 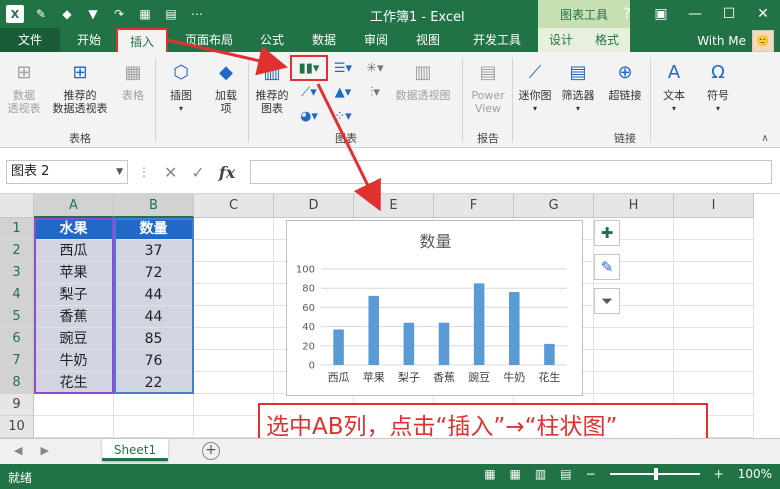 What do you see at coordinates (67, 172) in the screenshot?
I see `name-box: 图表 2 ▼` at bounding box center [67, 172].